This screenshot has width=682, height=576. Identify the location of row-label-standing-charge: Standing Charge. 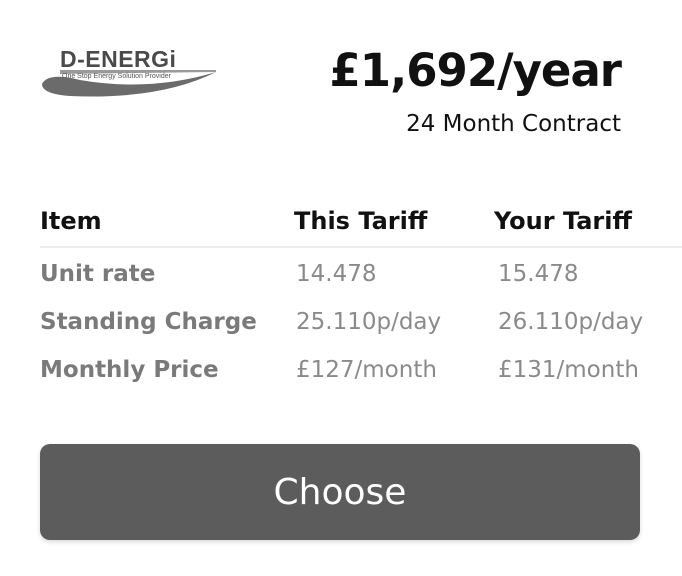
(148, 322).